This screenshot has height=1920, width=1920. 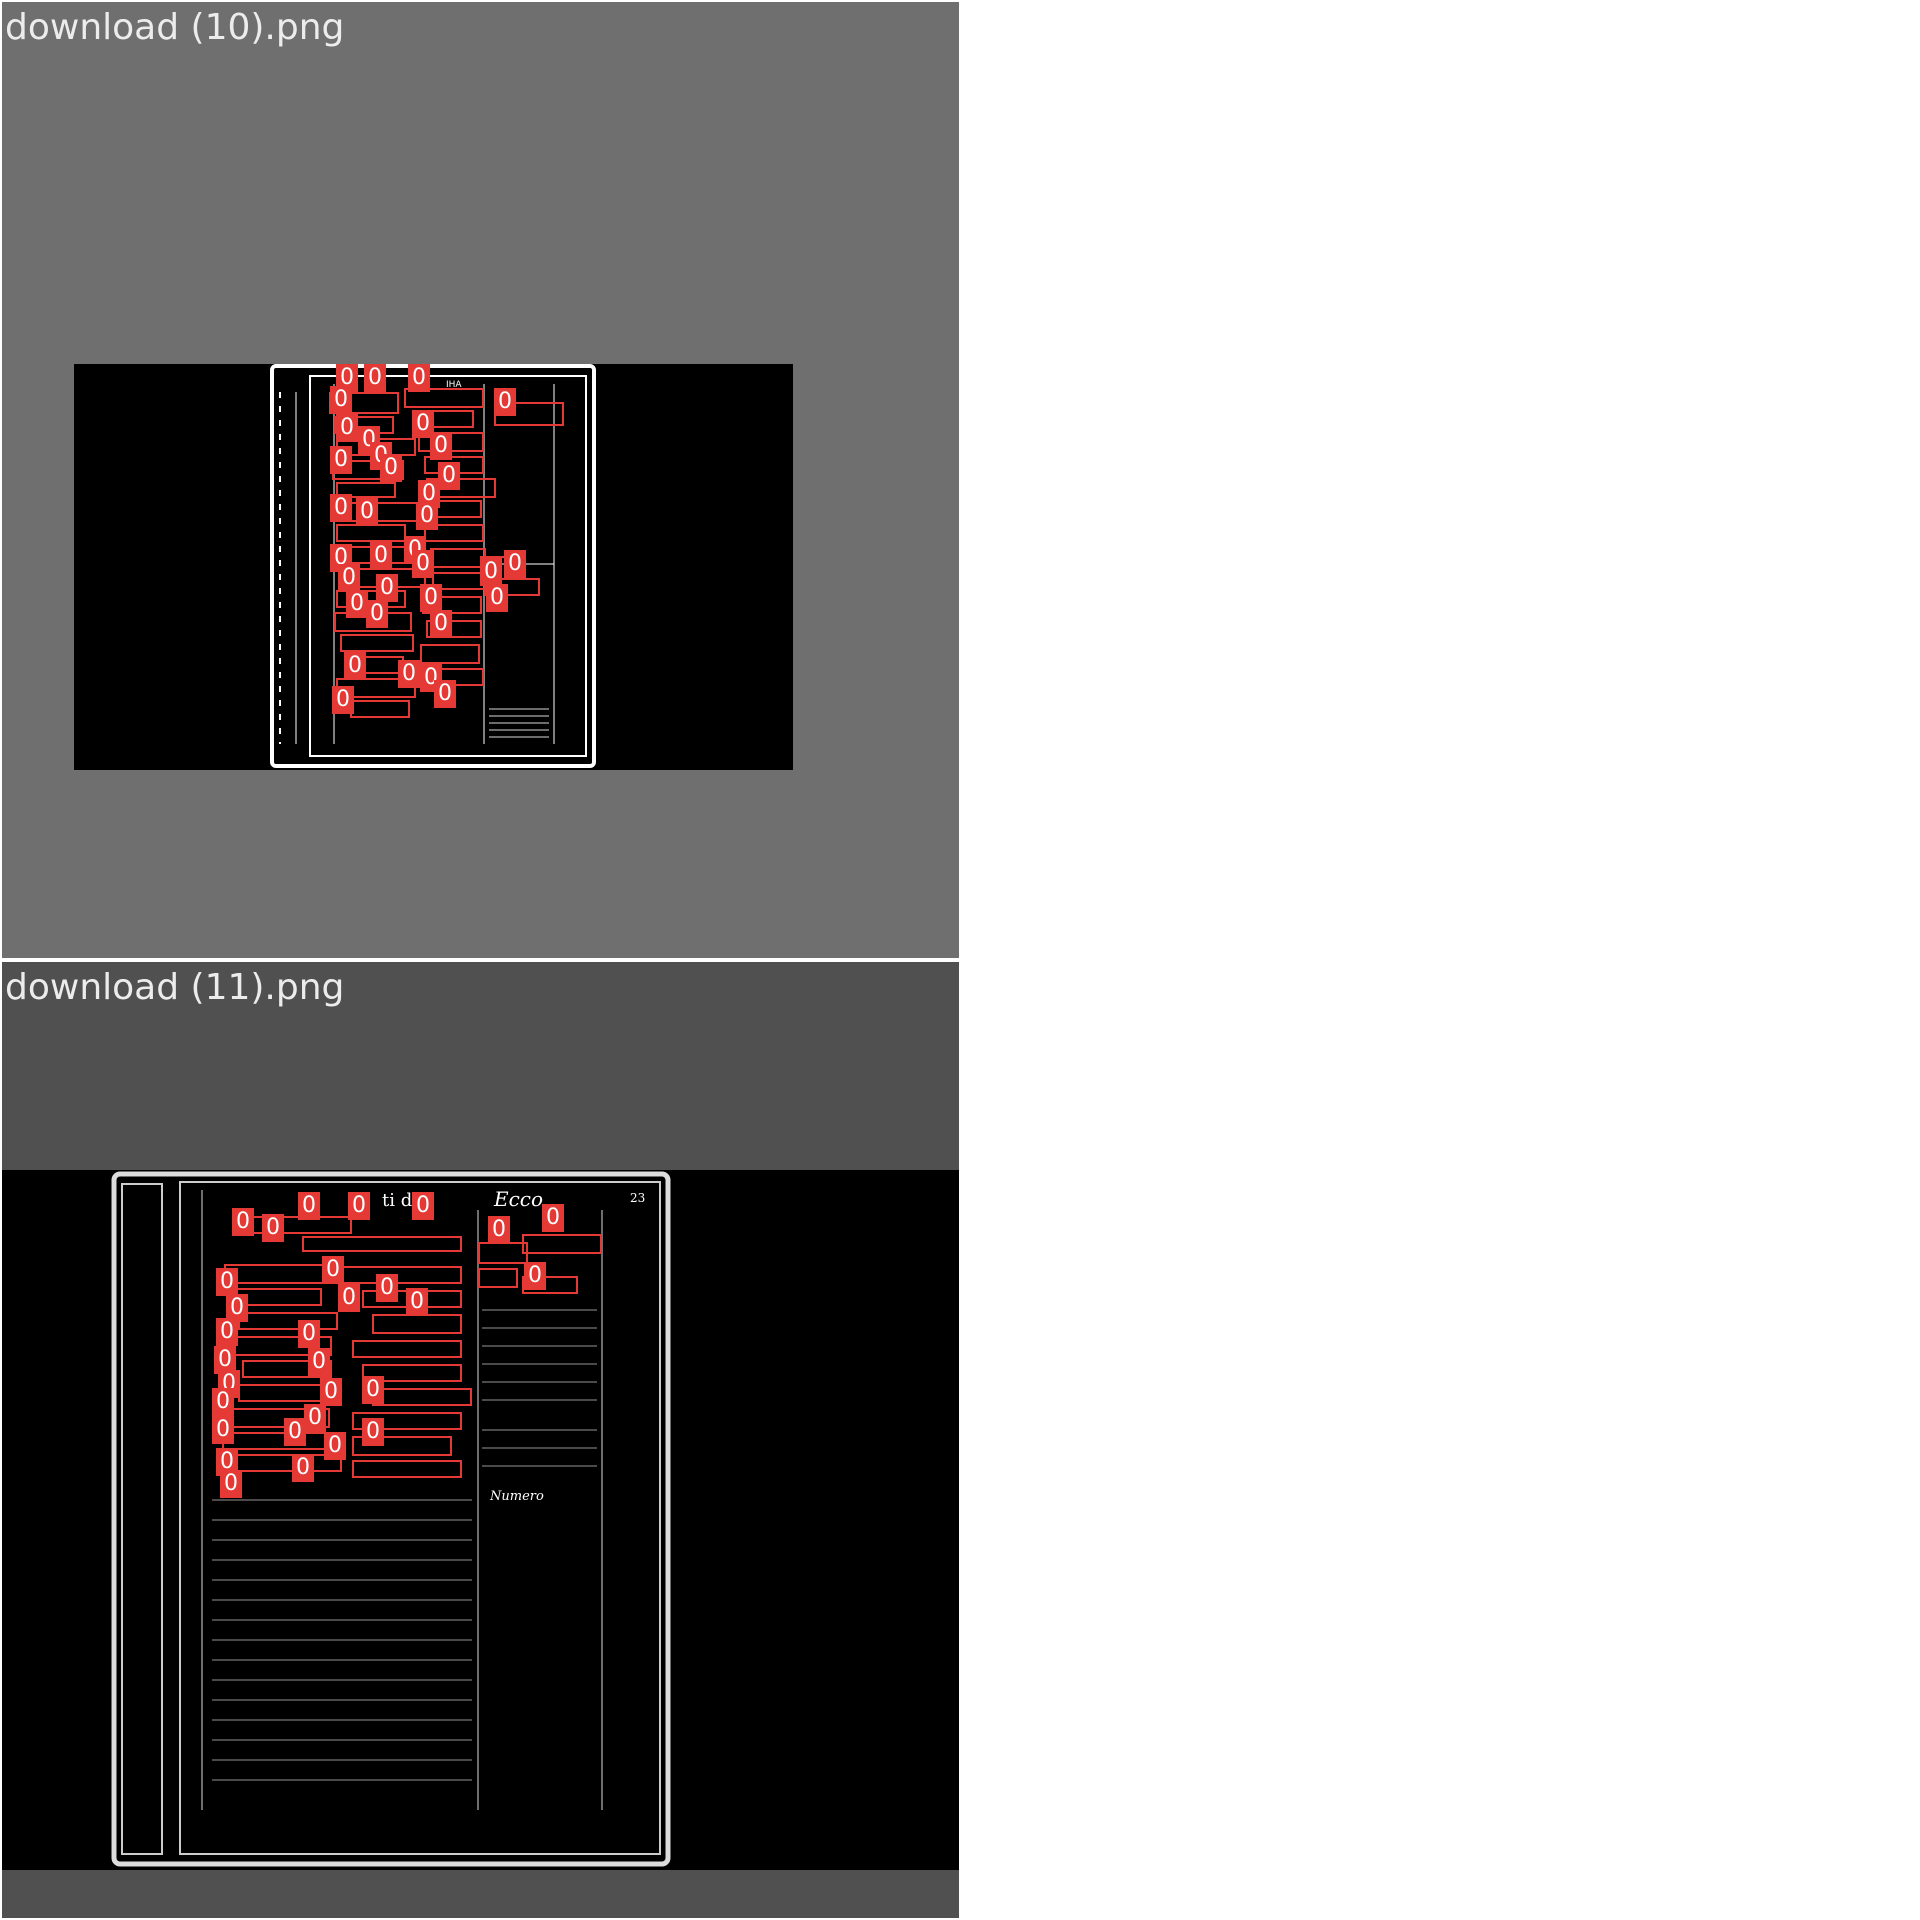 What do you see at coordinates (175, 987) in the screenshot?
I see `filename-label: download (11).png` at bounding box center [175, 987].